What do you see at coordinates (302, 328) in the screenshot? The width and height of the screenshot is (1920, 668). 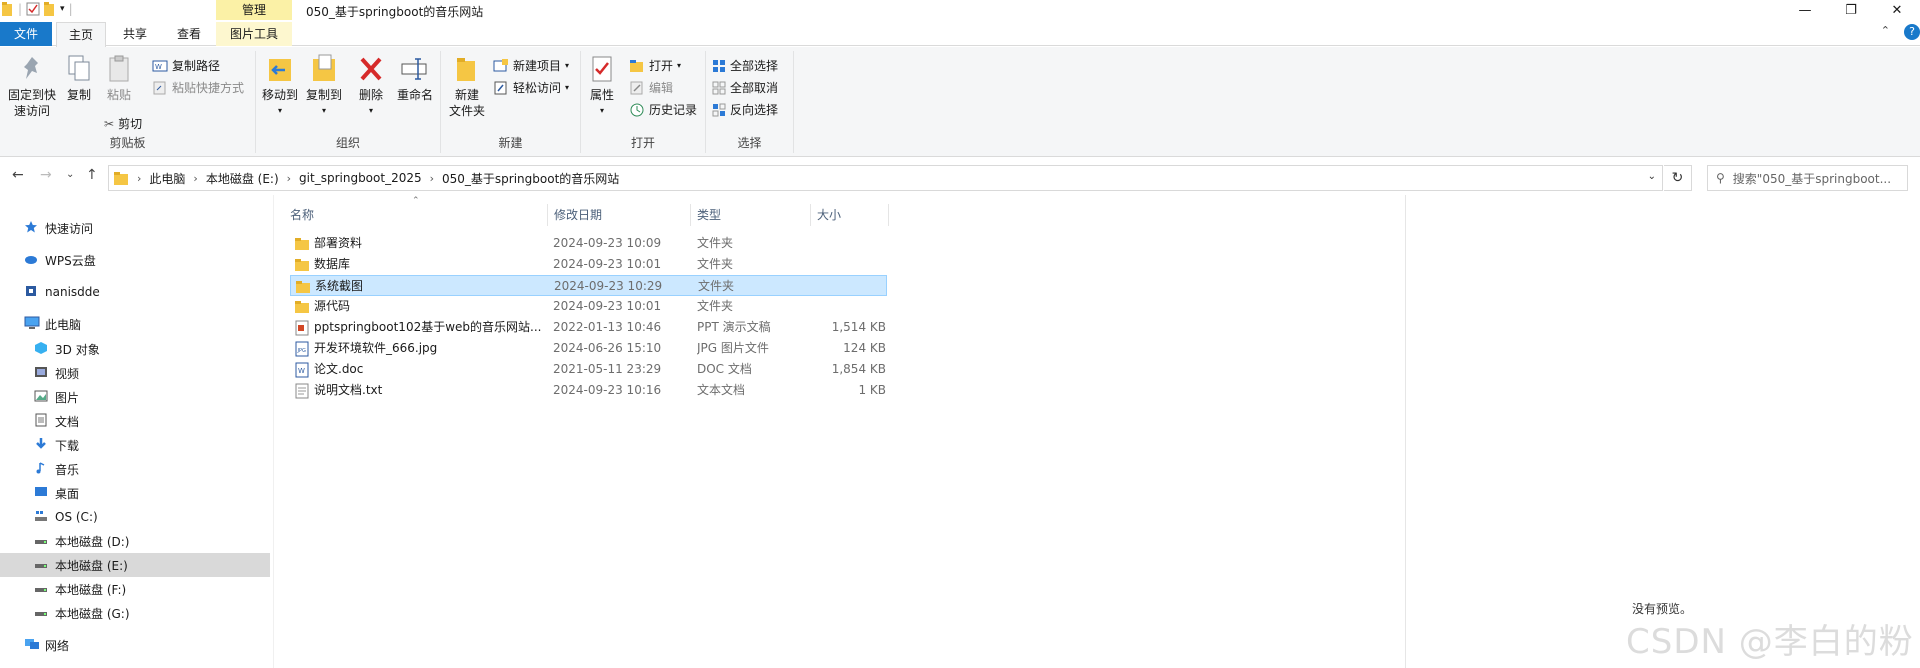 I see `ppt-icon` at bounding box center [302, 328].